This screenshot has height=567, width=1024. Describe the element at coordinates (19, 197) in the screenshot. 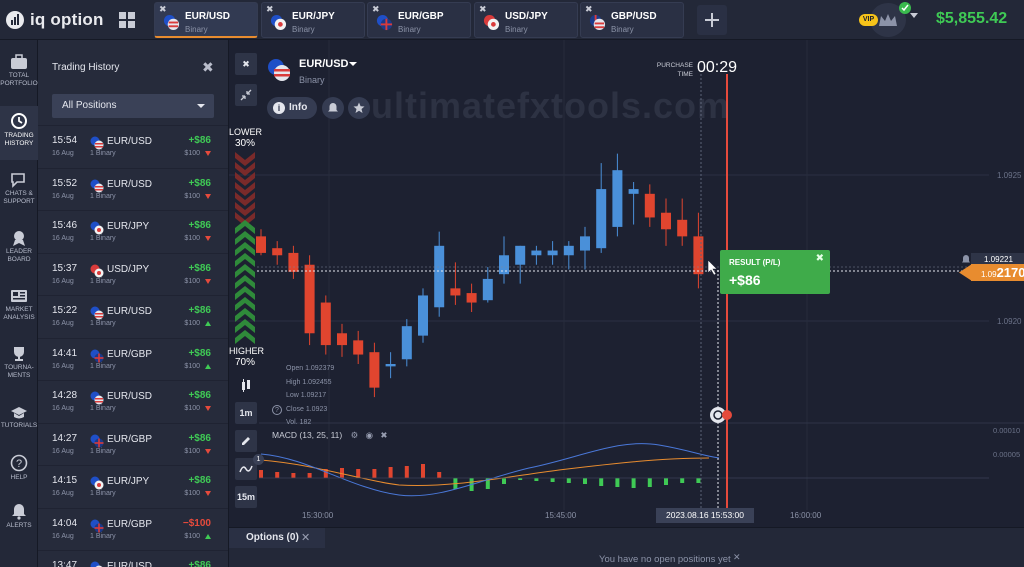

I see `sidebar-item-label: CHATS & SUPPORT` at that location.